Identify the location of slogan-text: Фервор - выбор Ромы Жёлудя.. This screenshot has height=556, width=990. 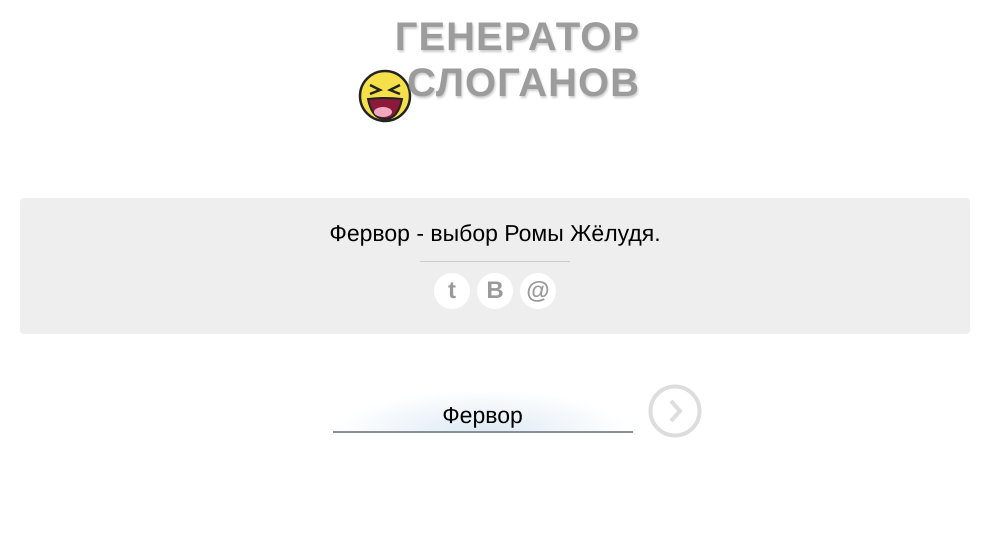
(495, 233).